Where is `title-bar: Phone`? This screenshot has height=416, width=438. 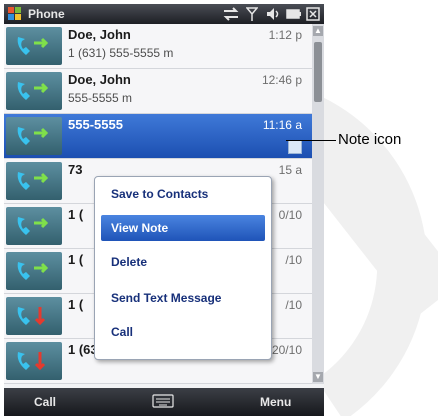 title-bar: Phone is located at coordinates (164, 14).